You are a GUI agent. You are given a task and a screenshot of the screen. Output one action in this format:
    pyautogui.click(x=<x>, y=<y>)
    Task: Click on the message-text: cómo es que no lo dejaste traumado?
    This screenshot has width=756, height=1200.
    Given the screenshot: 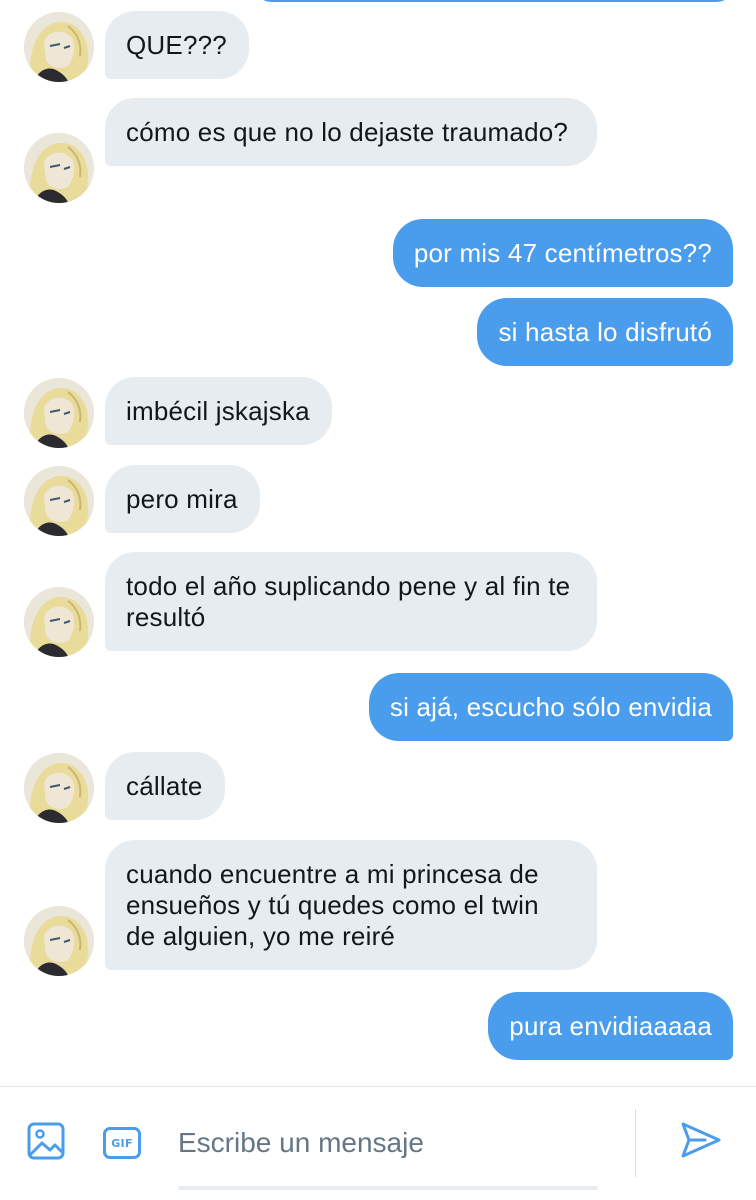 What is the action you would take?
    pyautogui.click(x=347, y=132)
    